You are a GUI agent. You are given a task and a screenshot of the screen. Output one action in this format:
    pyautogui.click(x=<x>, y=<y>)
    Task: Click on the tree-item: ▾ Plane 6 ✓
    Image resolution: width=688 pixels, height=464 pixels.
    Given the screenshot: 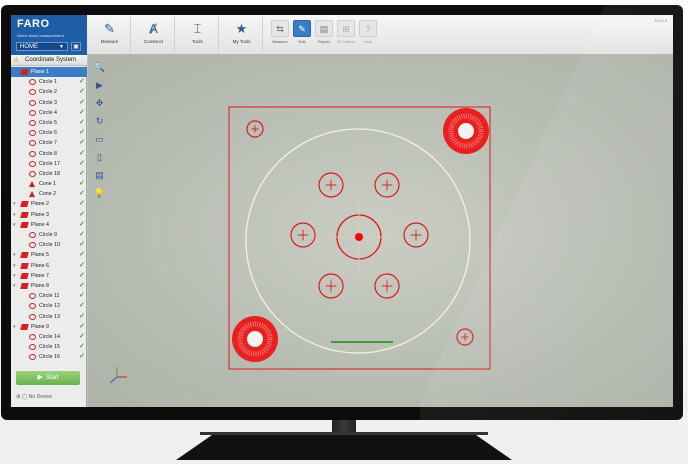 What is the action you would take?
    pyautogui.click(x=49, y=266)
    